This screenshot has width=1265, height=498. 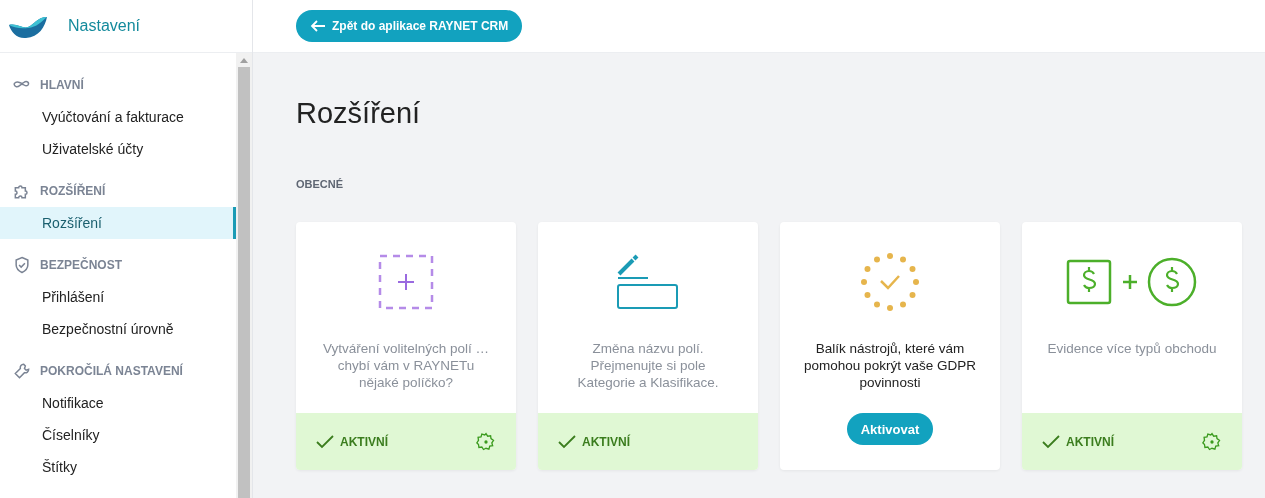 I want to click on wrench-icon, so click(x=22, y=371).